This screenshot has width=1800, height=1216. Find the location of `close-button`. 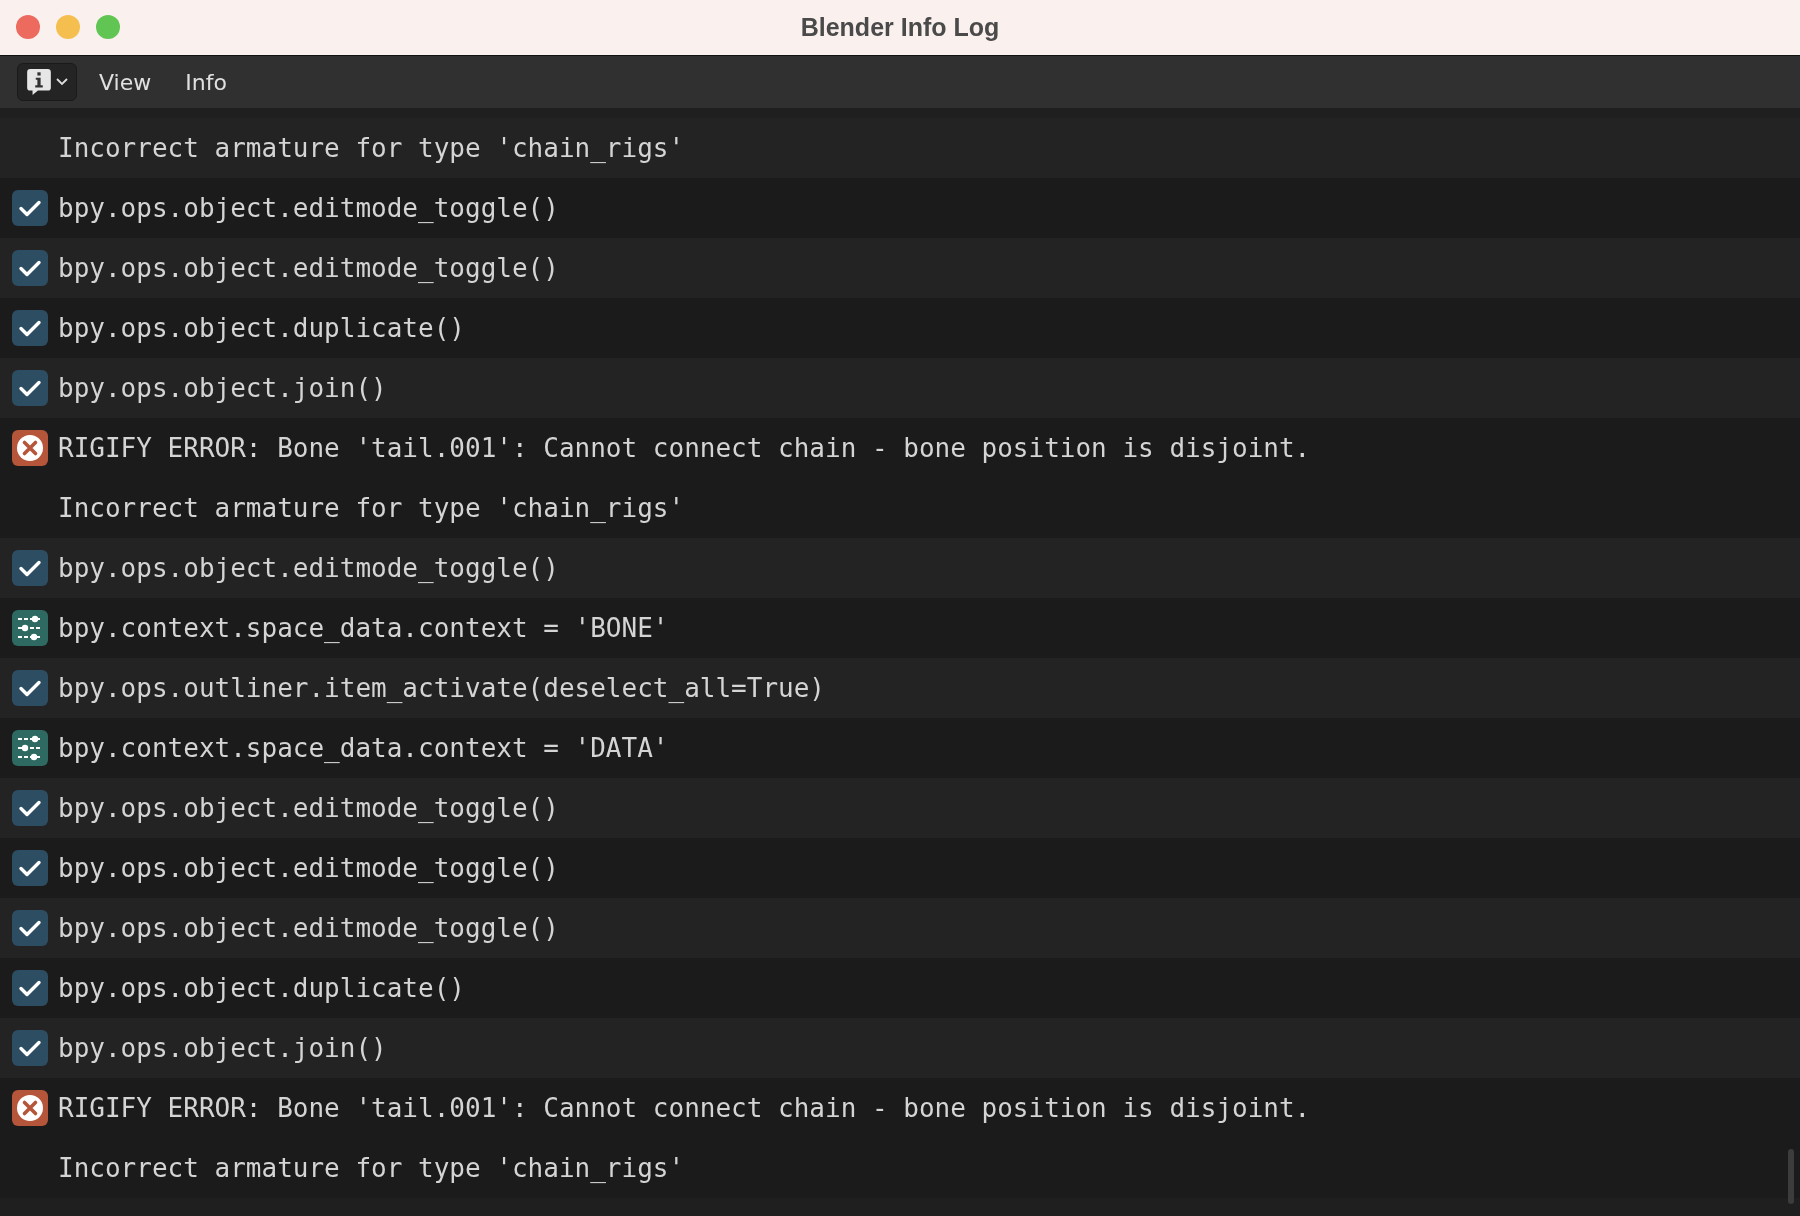

close-button is located at coordinates (28, 27).